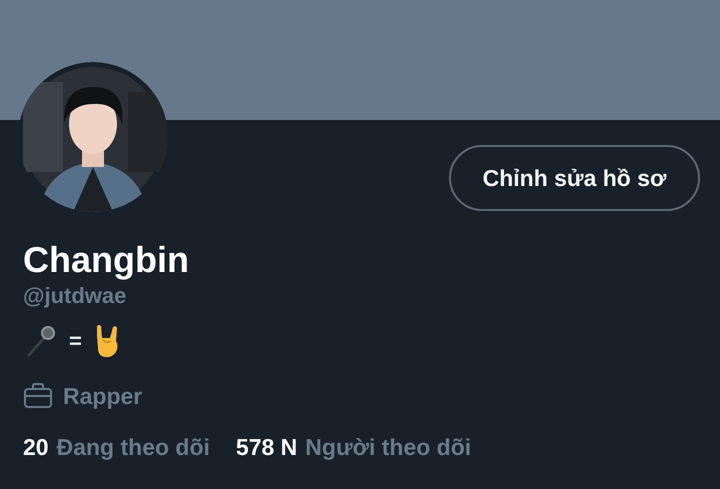 This screenshot has width=720, height=489. What do you see at coordinates (38, 396) in the screenshot?
I see `briefcase-icon` at bounding box center [38, 396].